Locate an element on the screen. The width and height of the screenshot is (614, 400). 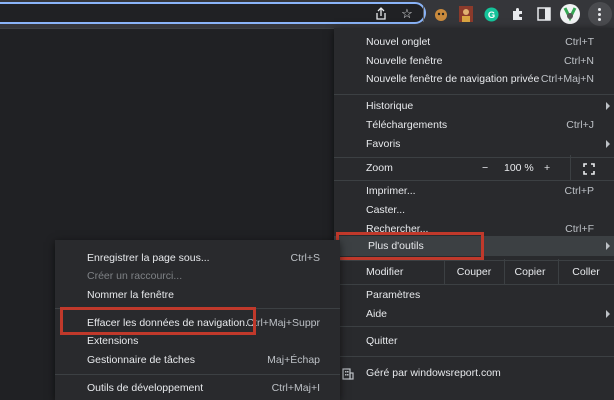
grammarly-icon: G is located at coordinates (491, 14).